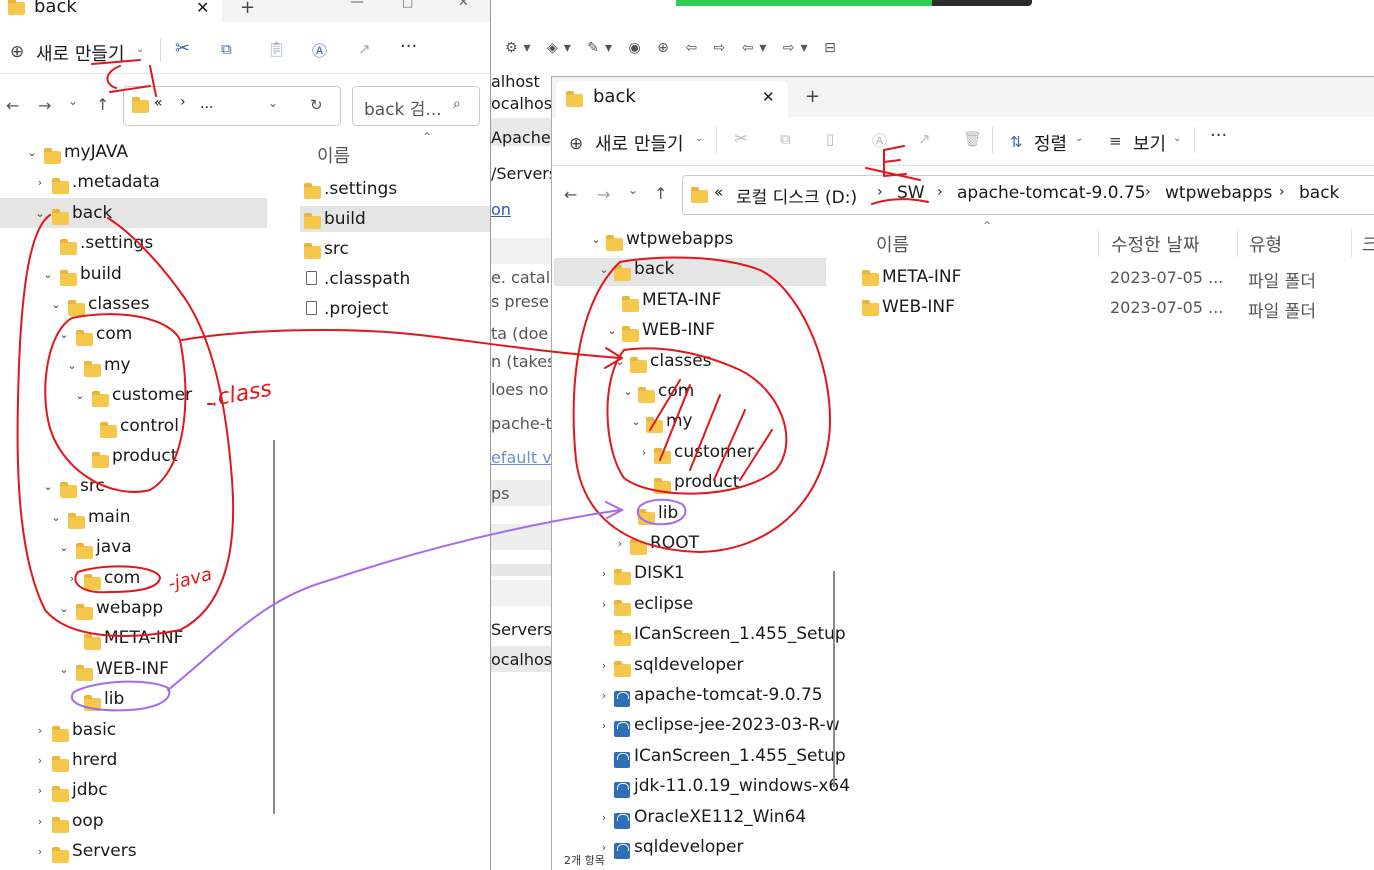 The height and width of the screenshot is (870, 1374). What do you see at coordinates (395, 312) in the screenshot?
I see `file-list-item: .project` at bounding box center [395, 312].